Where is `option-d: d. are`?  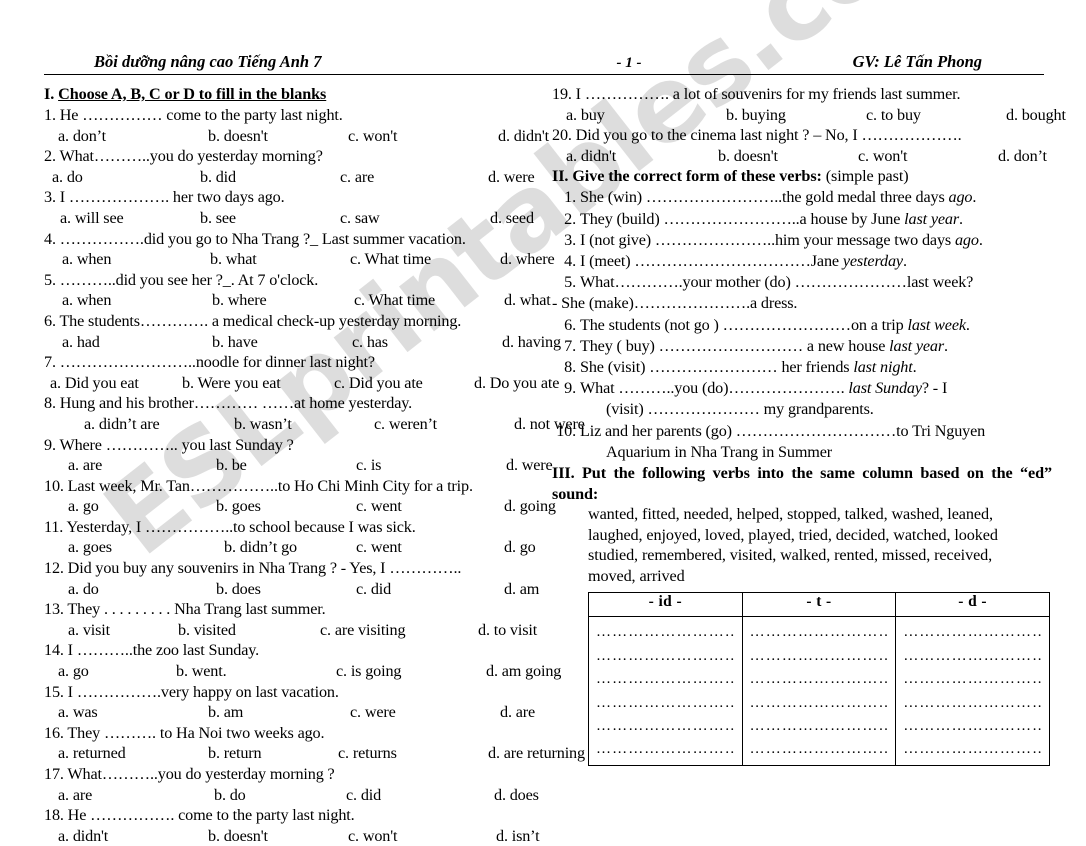 option-d: d. are is located at coordinates (517, 712).